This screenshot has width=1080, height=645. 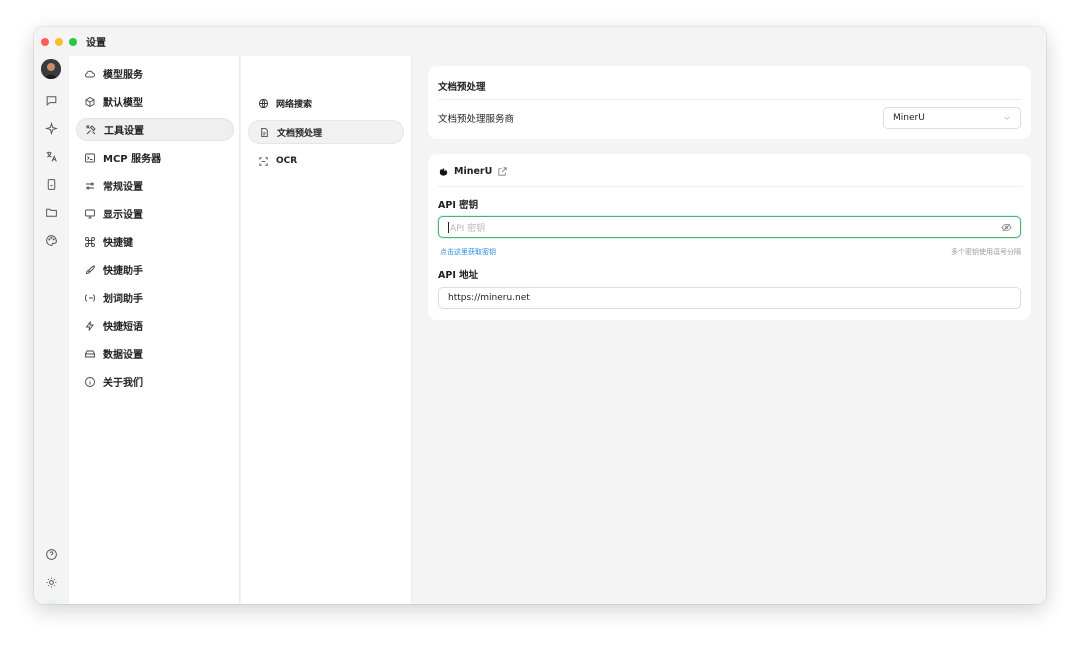 I want to click on menu-item-mcp-servers: MCP 服务器, so click(x=155, y=157).